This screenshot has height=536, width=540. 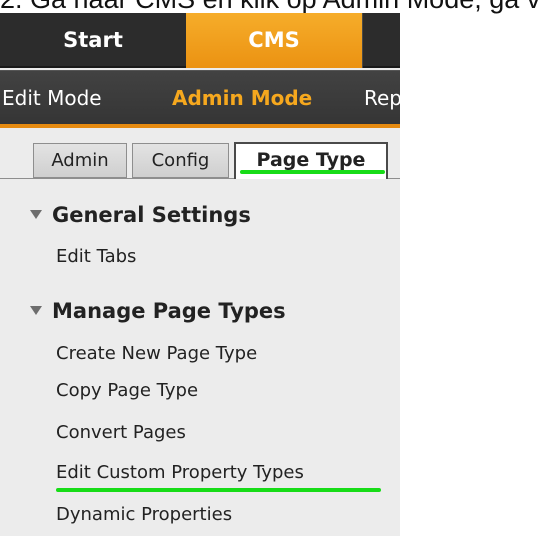 I want to click on mode-bar: Edit Mode Admin Mode Reports, so click(x=220, y=97).